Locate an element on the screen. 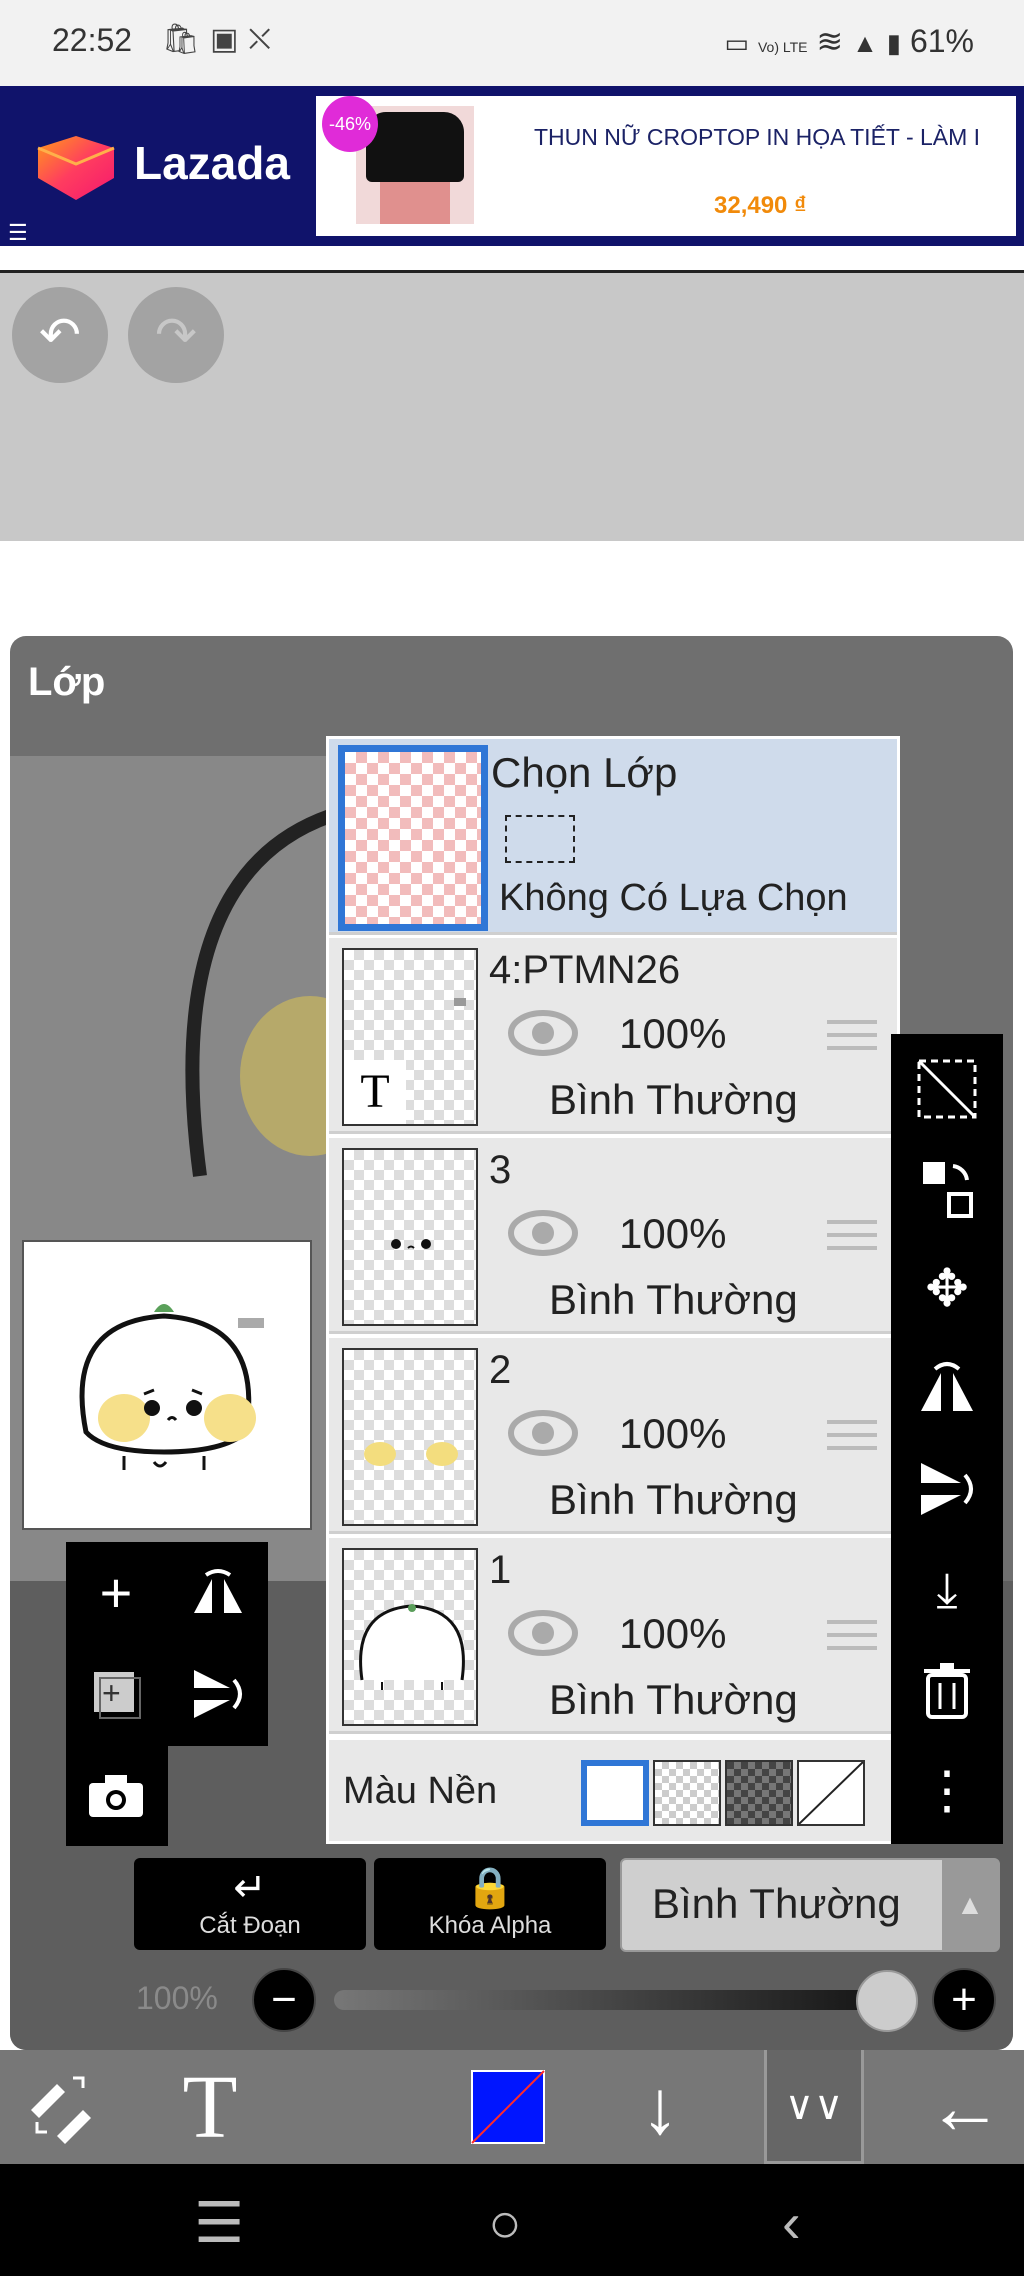  chevron-up-icon: ▲ is located at coordinates (970, 1905).